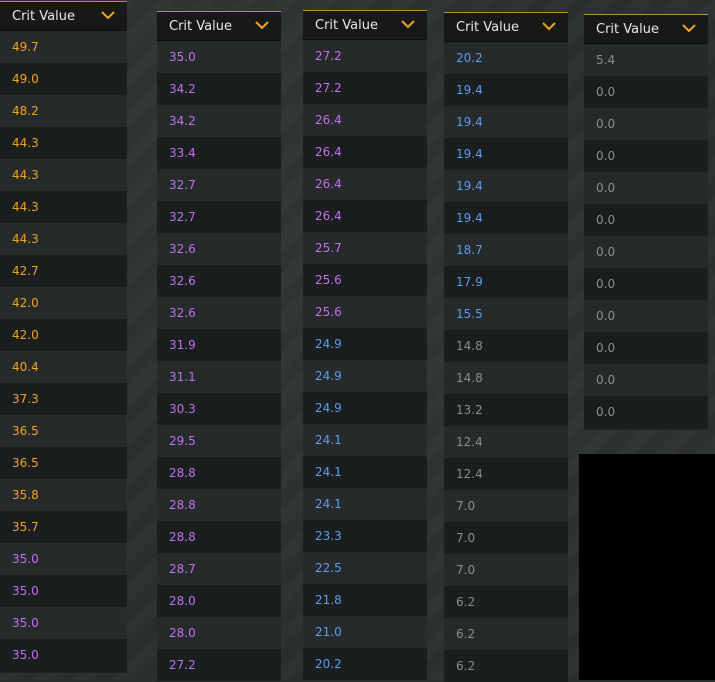 The width and height of the screenshot is (715, 682). What do you see at coordinates (63, 271) in the screenshot?
I see `value-row: 42.7` at bounding box center [63, 271].